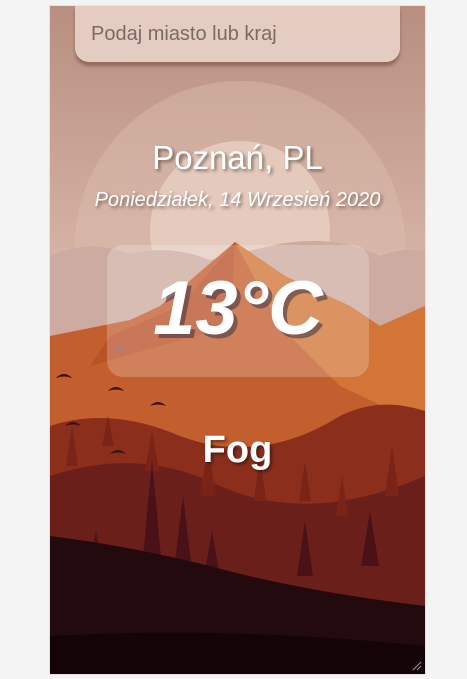 The image size is (467, 679). I want to click on resize-handle-icon, so click(417, 666).